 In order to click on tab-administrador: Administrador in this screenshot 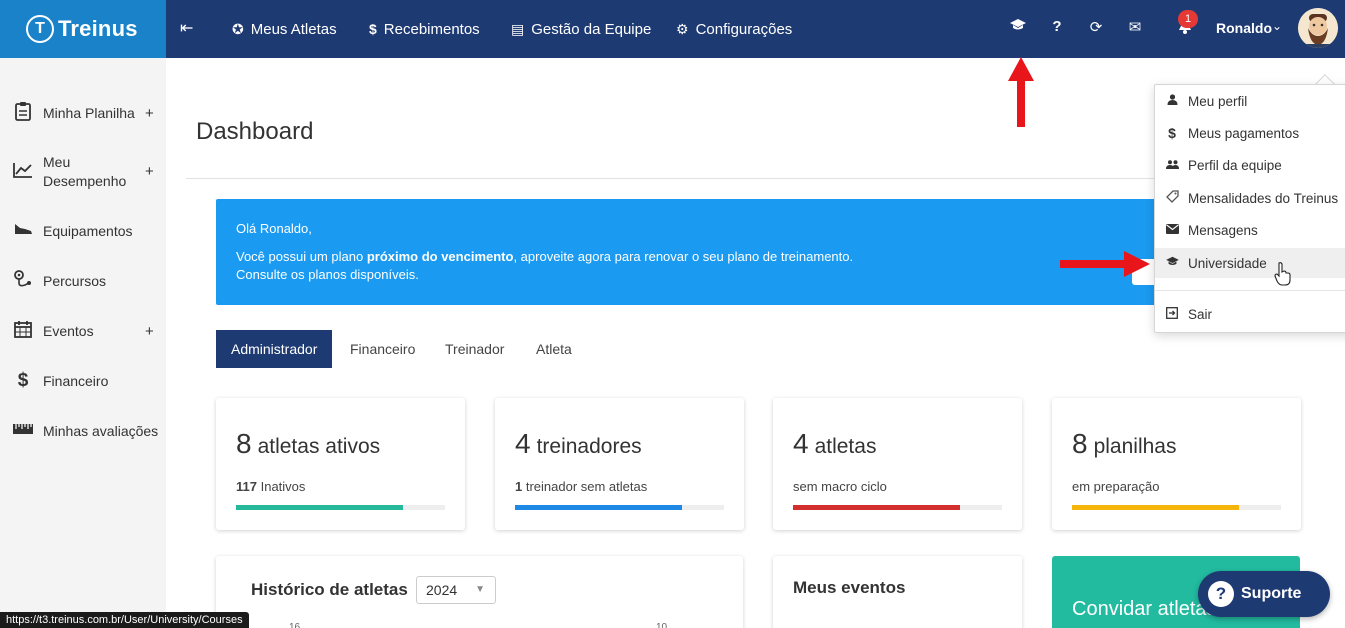, I will do `click(274, 349)`.